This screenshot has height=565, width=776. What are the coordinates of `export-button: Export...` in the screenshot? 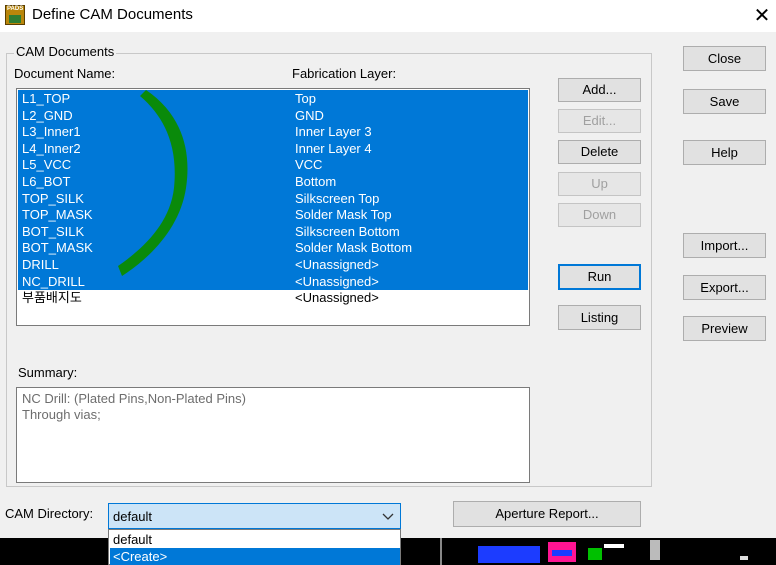 It's located at (724, 287).